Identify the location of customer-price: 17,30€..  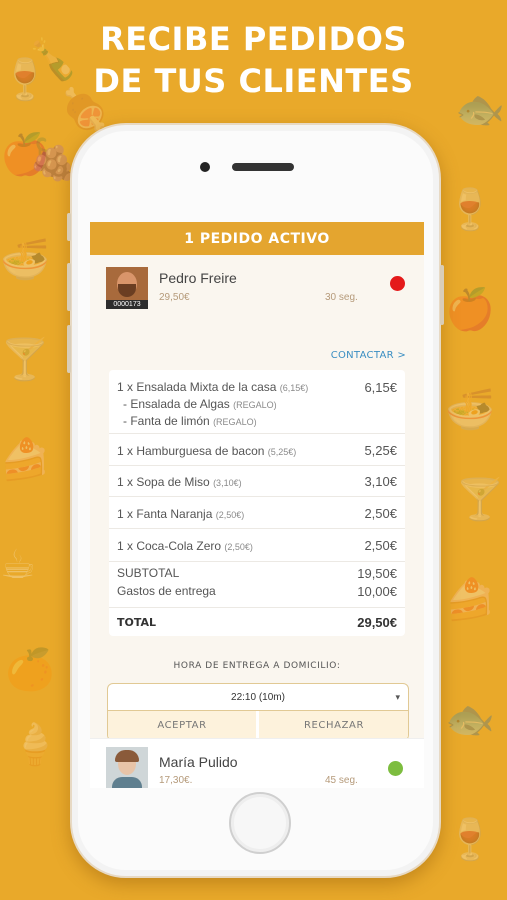
(176, 780).